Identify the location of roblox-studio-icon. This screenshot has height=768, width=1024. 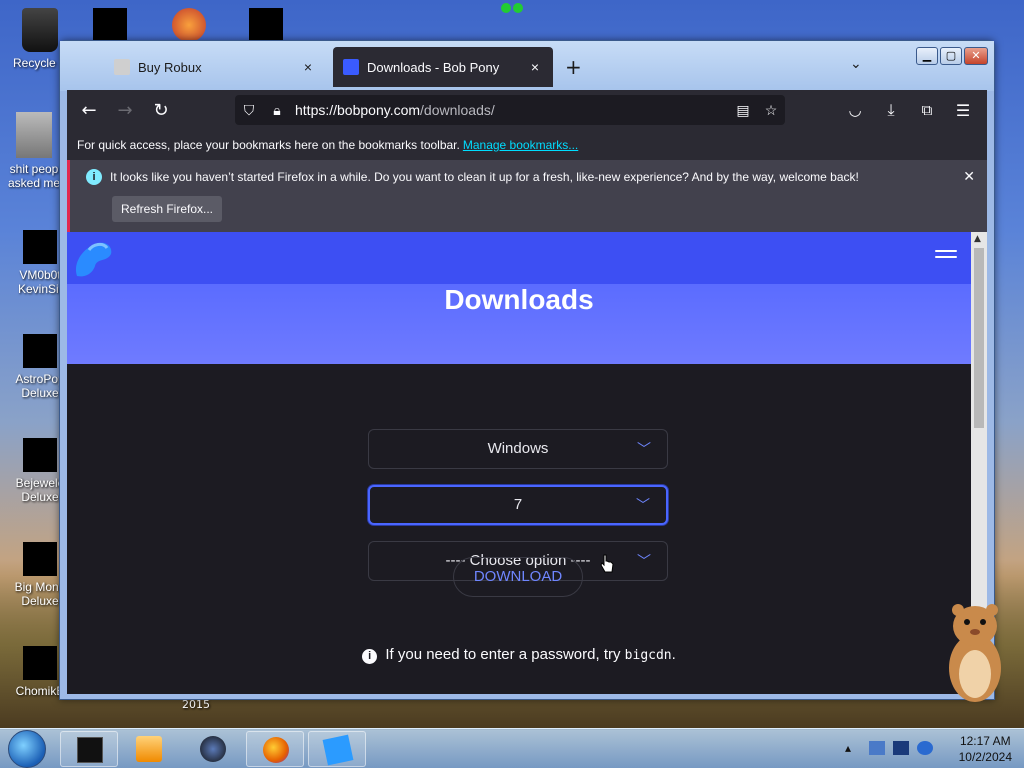
(338, 750).